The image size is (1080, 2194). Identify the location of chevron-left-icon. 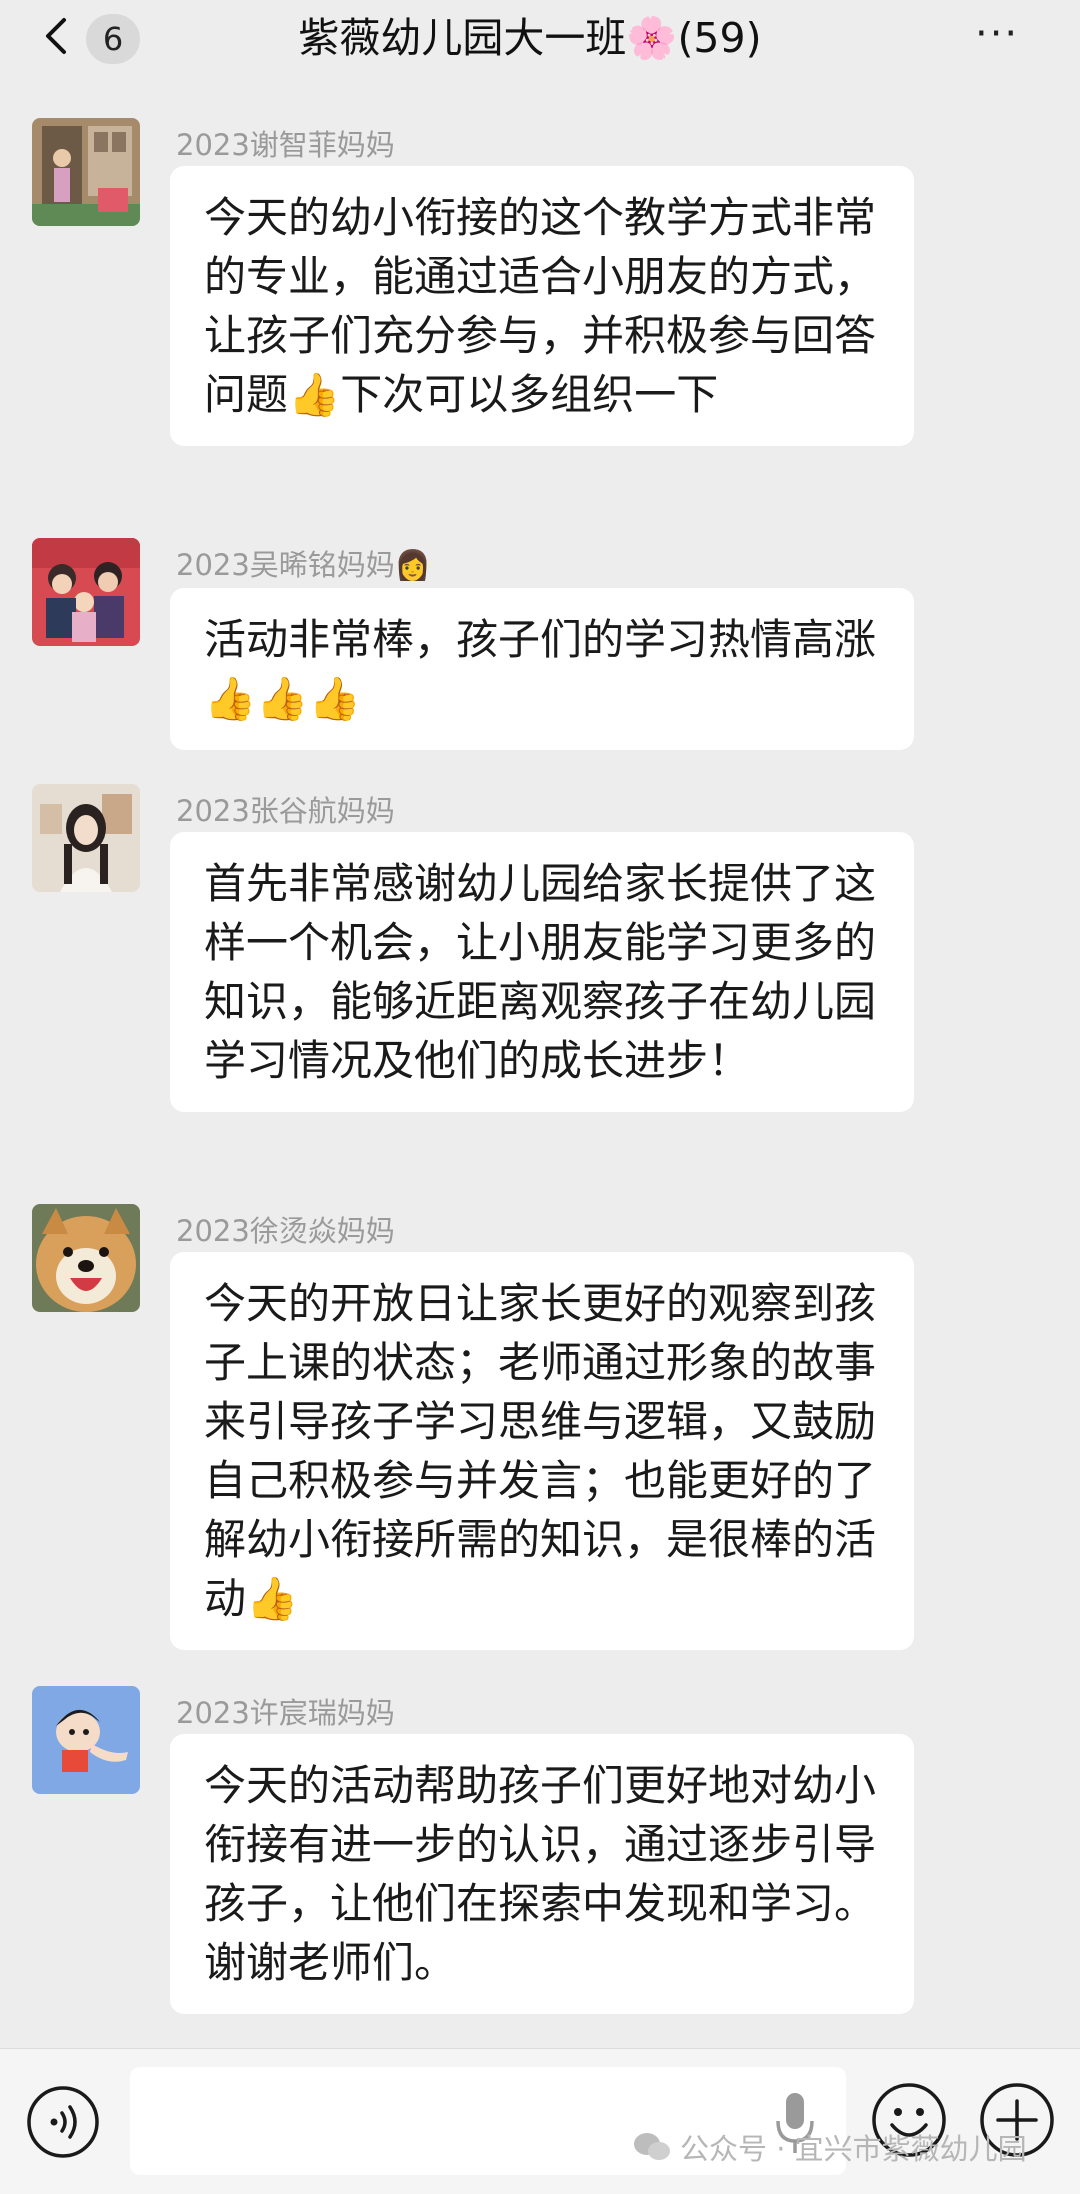
(58, 36).